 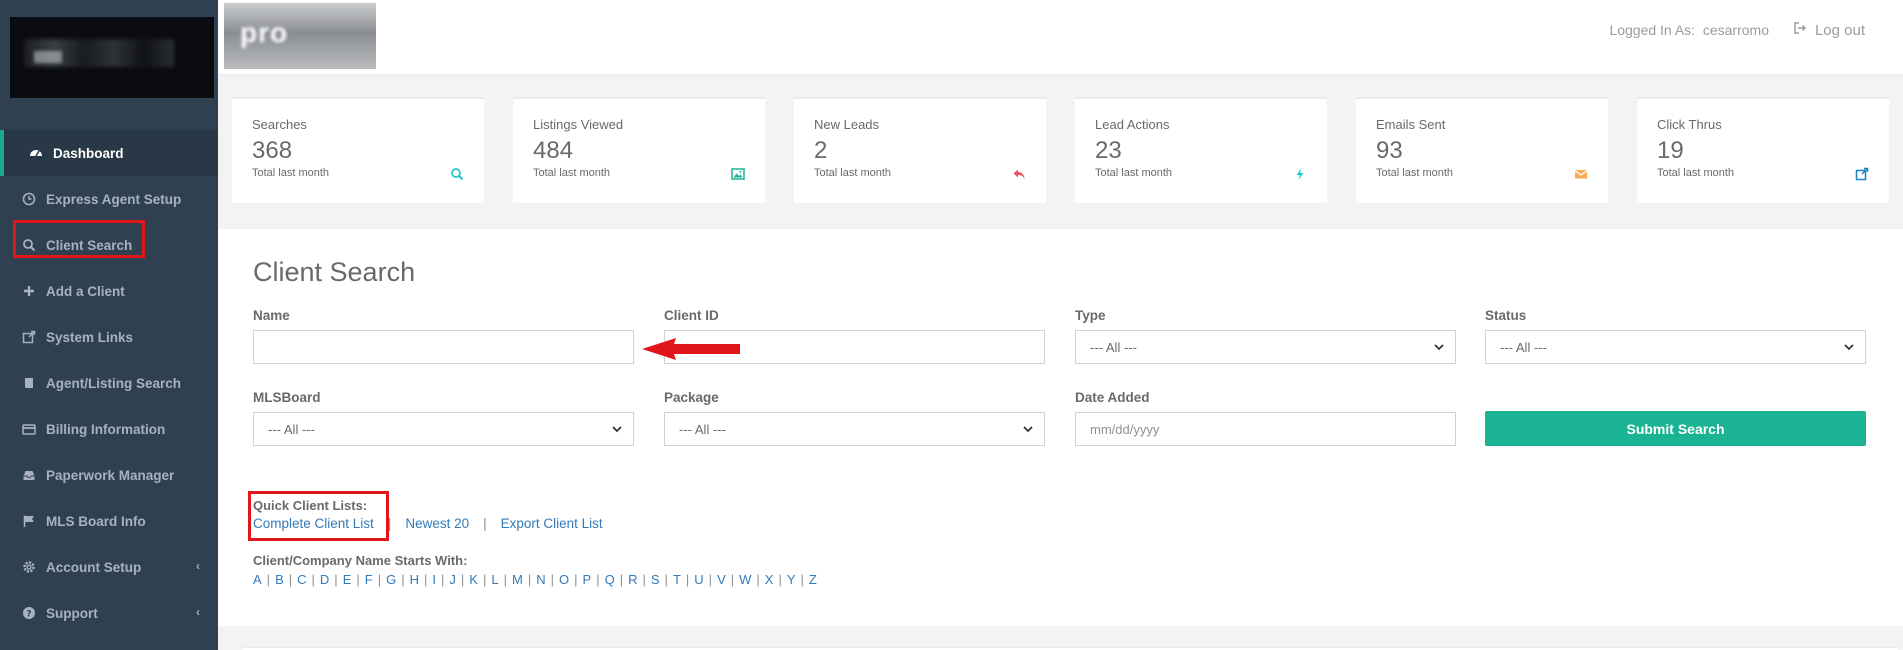 I want to click on question-circle-icon: ?, so click(x=29, y=613).